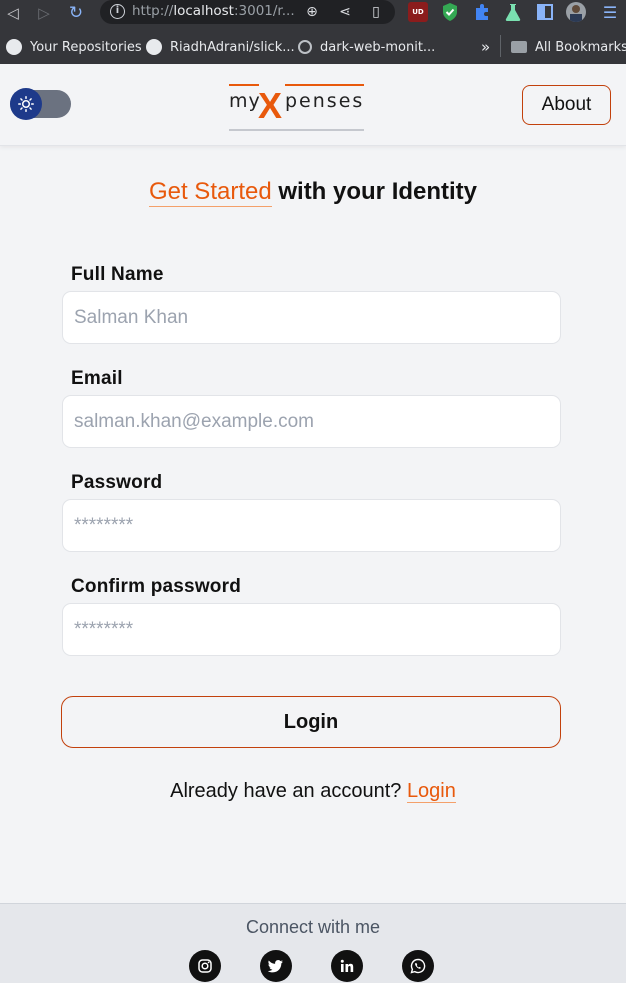  I want to click on linkedin-icon, so click(347, 966).